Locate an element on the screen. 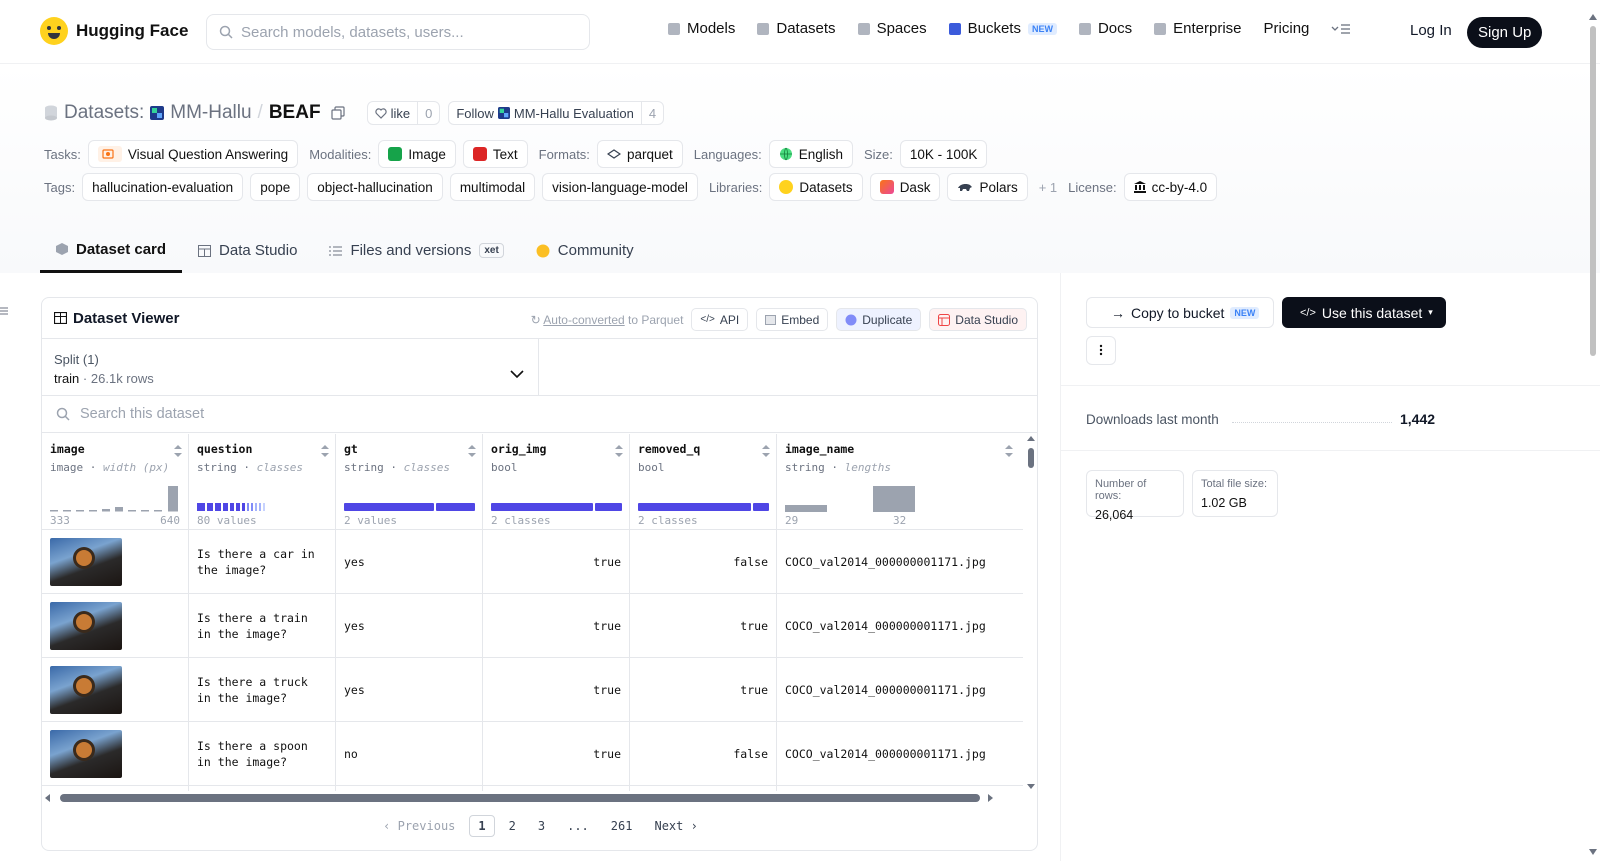 The width and height of the screenshot is (1600, 861). nav-buckets: Buckets NEW is located at coordinates (1002, 28).